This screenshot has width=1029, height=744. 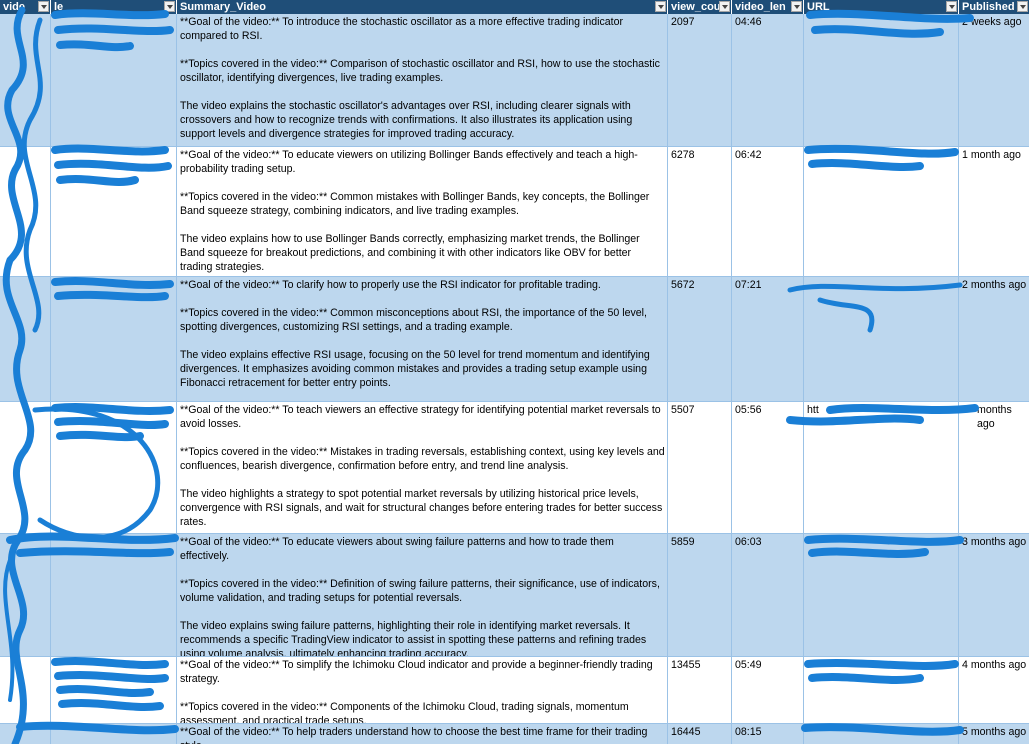 What do you see at coordinates (700, 595) in the screenshot?
I see `views-cell: 5859` at bounding box center [700, 595].